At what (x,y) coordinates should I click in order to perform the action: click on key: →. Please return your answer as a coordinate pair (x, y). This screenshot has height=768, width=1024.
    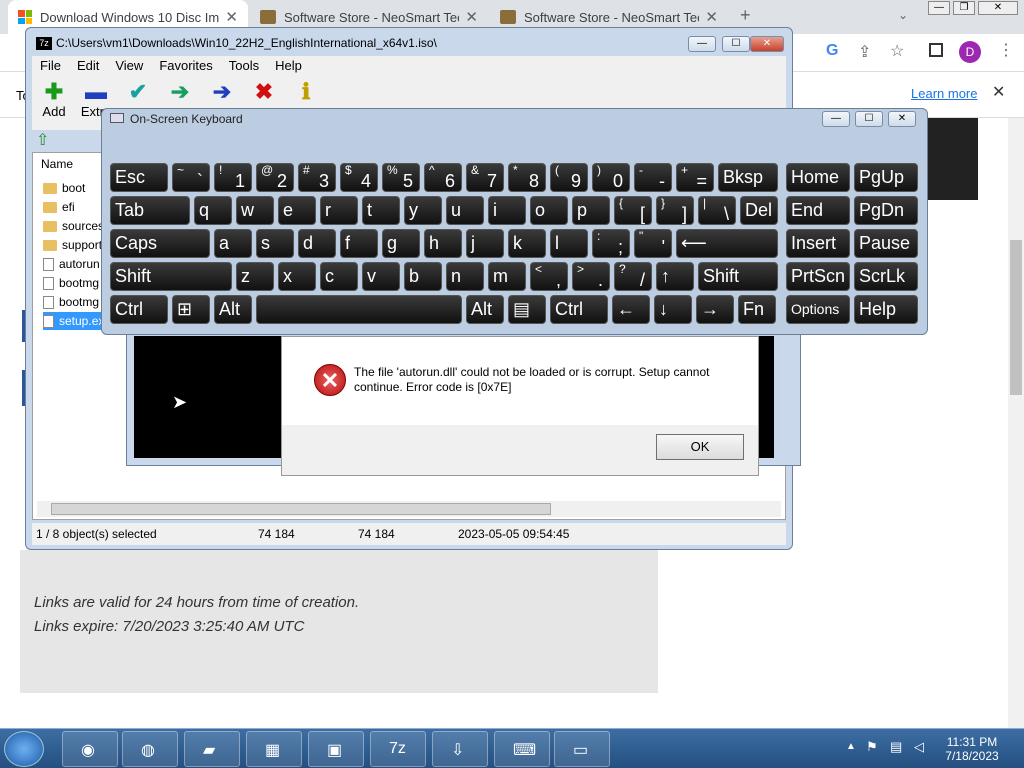
    Looking at the image, I should click on (715, 309).